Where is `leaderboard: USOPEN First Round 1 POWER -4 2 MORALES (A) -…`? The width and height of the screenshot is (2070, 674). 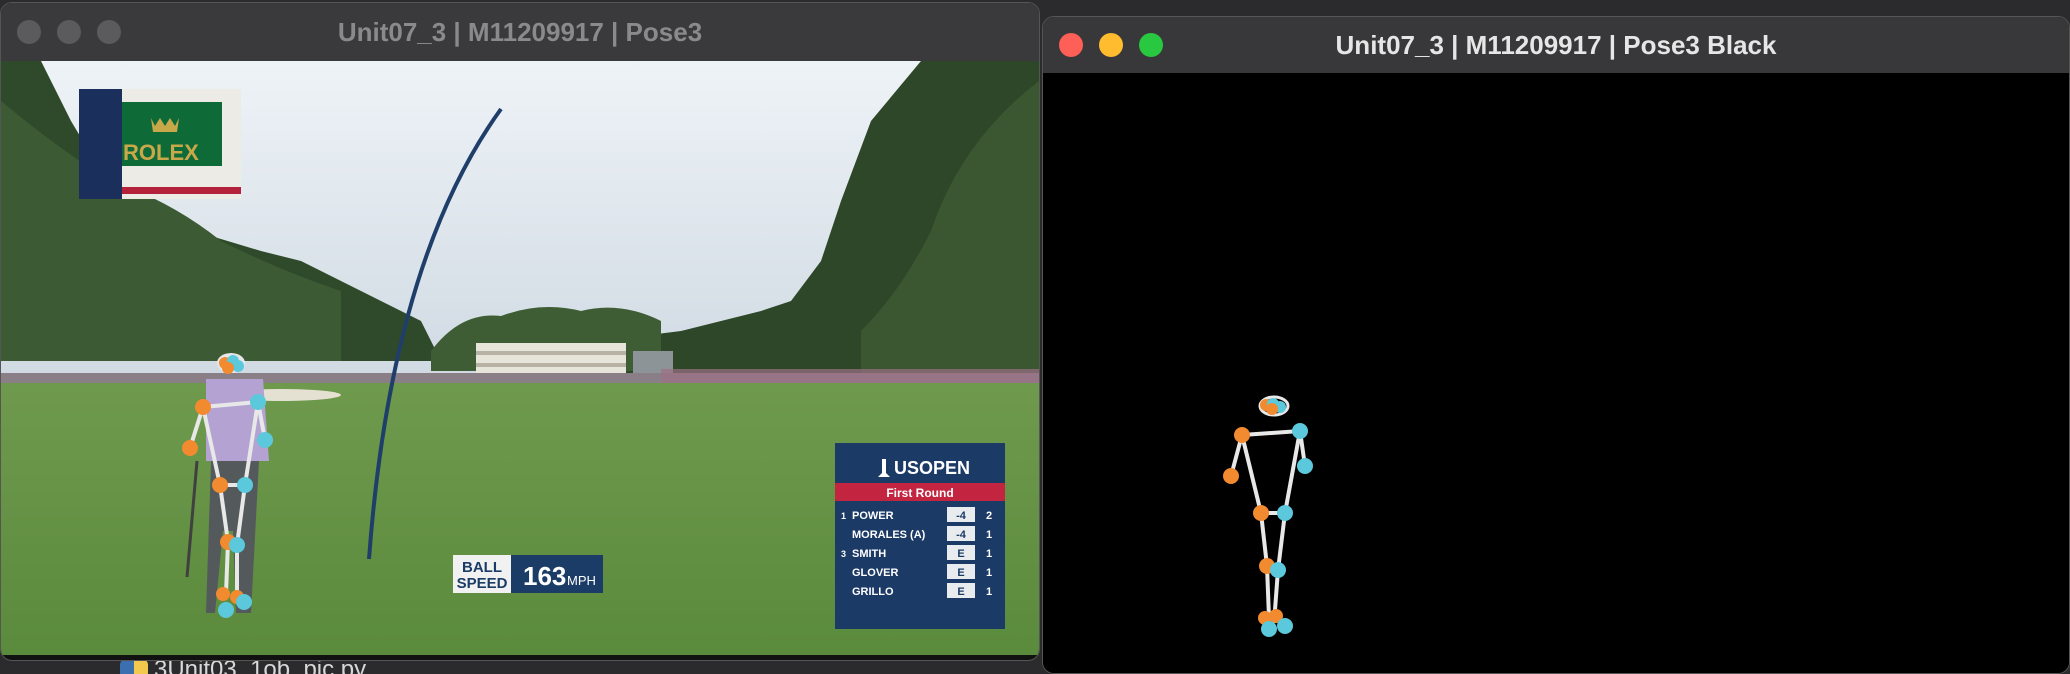 leaderboard: USOPEN First Round 1 POWER -4 2 MORALES (A) -… is located at coordinates (920, 536).